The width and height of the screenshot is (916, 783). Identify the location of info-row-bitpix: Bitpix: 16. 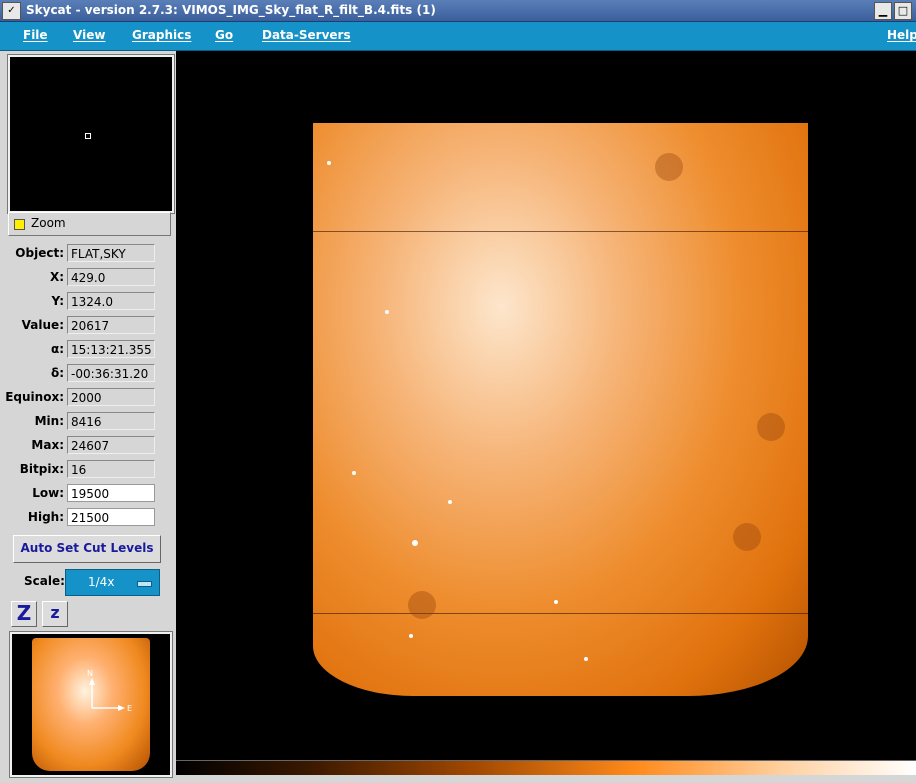
(86, 469).